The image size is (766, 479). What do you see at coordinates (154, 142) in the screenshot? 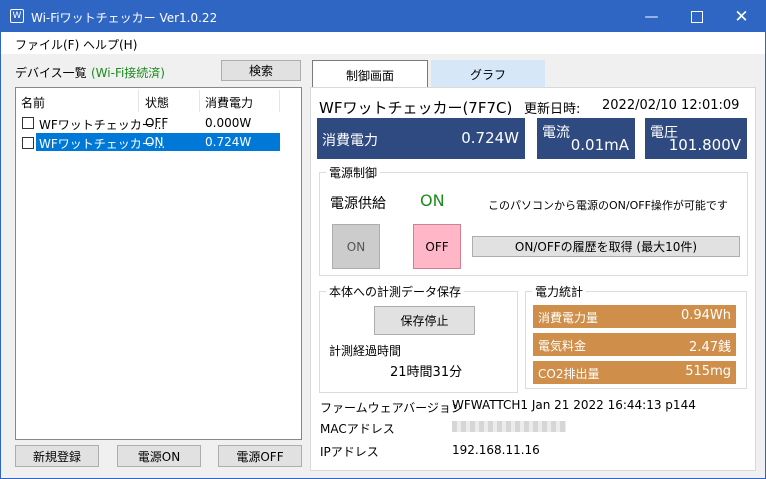
I see `row-state: ON` at bounding box center [154, 142].